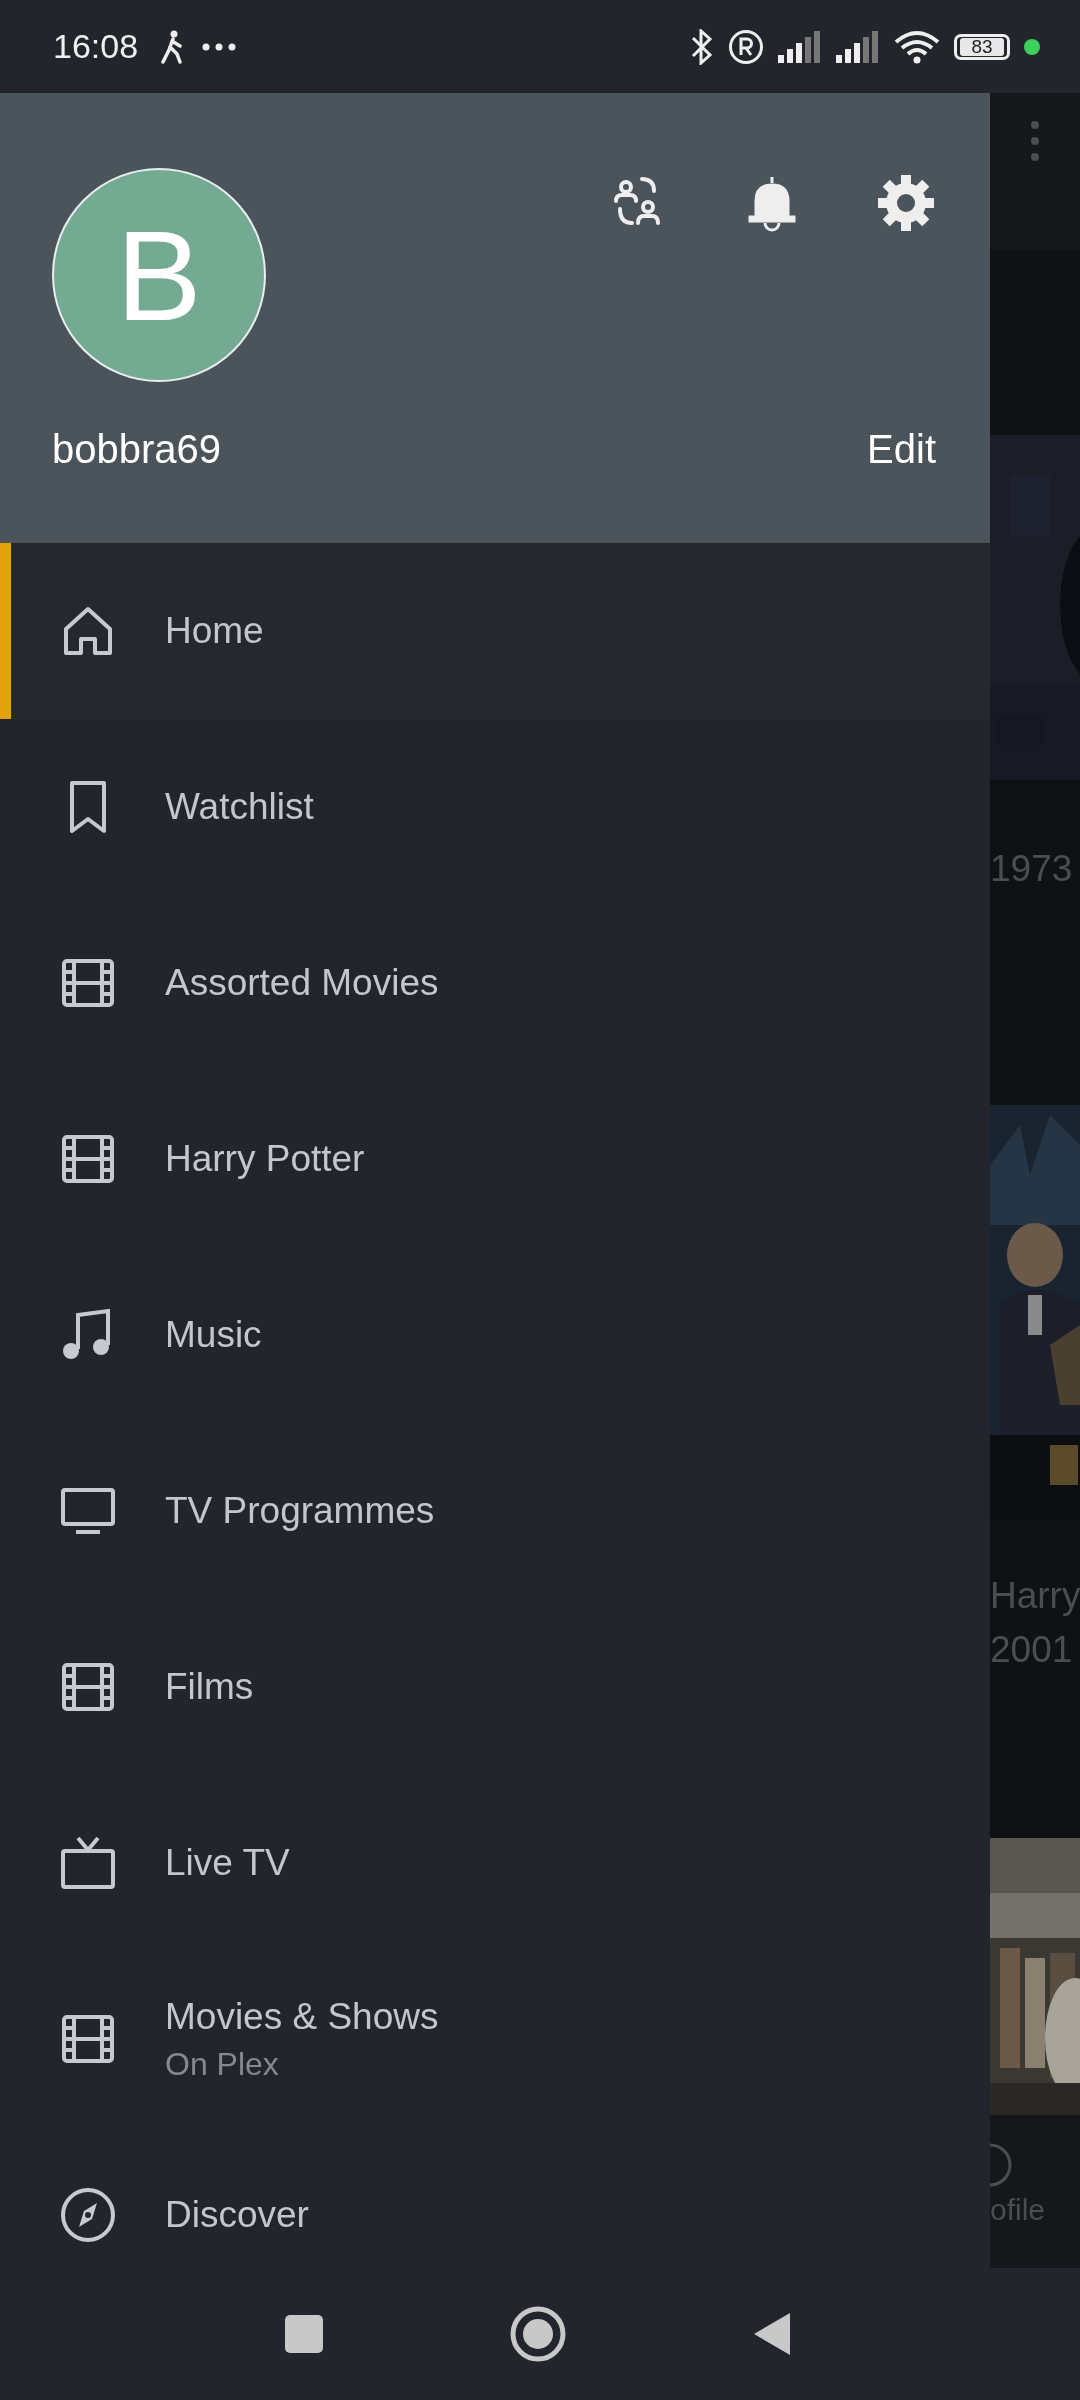 The width and height of the screenshot is (1080, 2400). What do you see at coordinates (495, 807) in the screenshot?
I see `menu-item: Watchlist` at bounding box center [495, 807].